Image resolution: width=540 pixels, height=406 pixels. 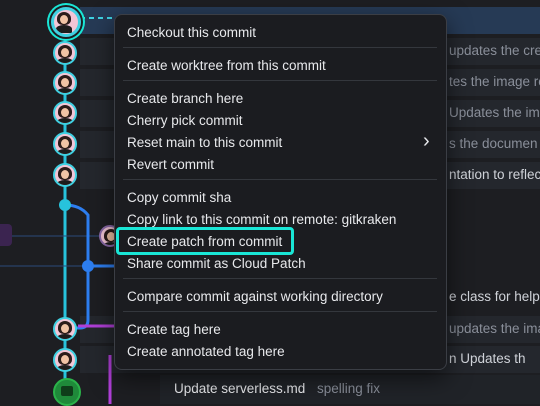 I want to click on bot-avatar, so click(x=67, y=392).